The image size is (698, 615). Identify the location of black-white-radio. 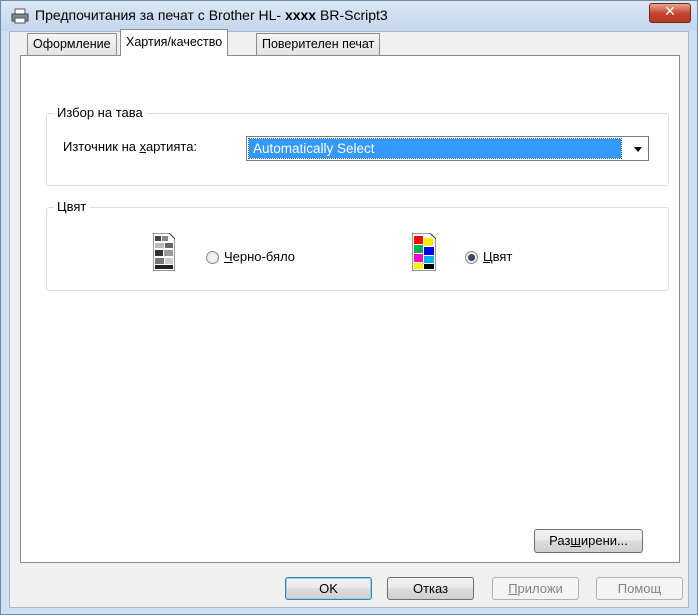
(212, 257).